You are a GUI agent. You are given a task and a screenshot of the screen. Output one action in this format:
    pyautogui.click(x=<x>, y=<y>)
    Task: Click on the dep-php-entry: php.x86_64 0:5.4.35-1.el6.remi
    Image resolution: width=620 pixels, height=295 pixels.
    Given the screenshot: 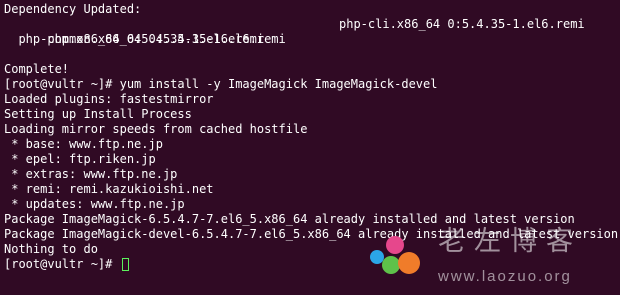 What is the action you would take?
    pyautogui.click(x=148, y=39)
    